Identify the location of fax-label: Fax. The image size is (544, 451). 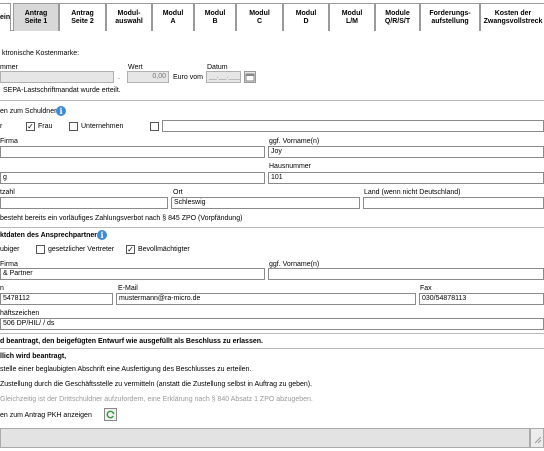
(426, 288).